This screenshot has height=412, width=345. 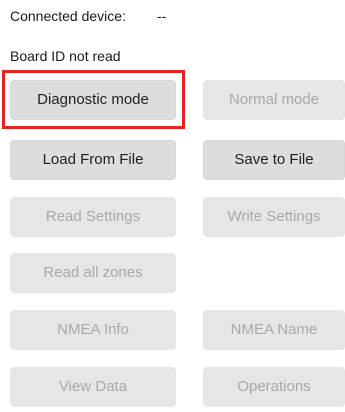 I want to click on read-settings-button: Read Settings, so click(x=93, y=217).